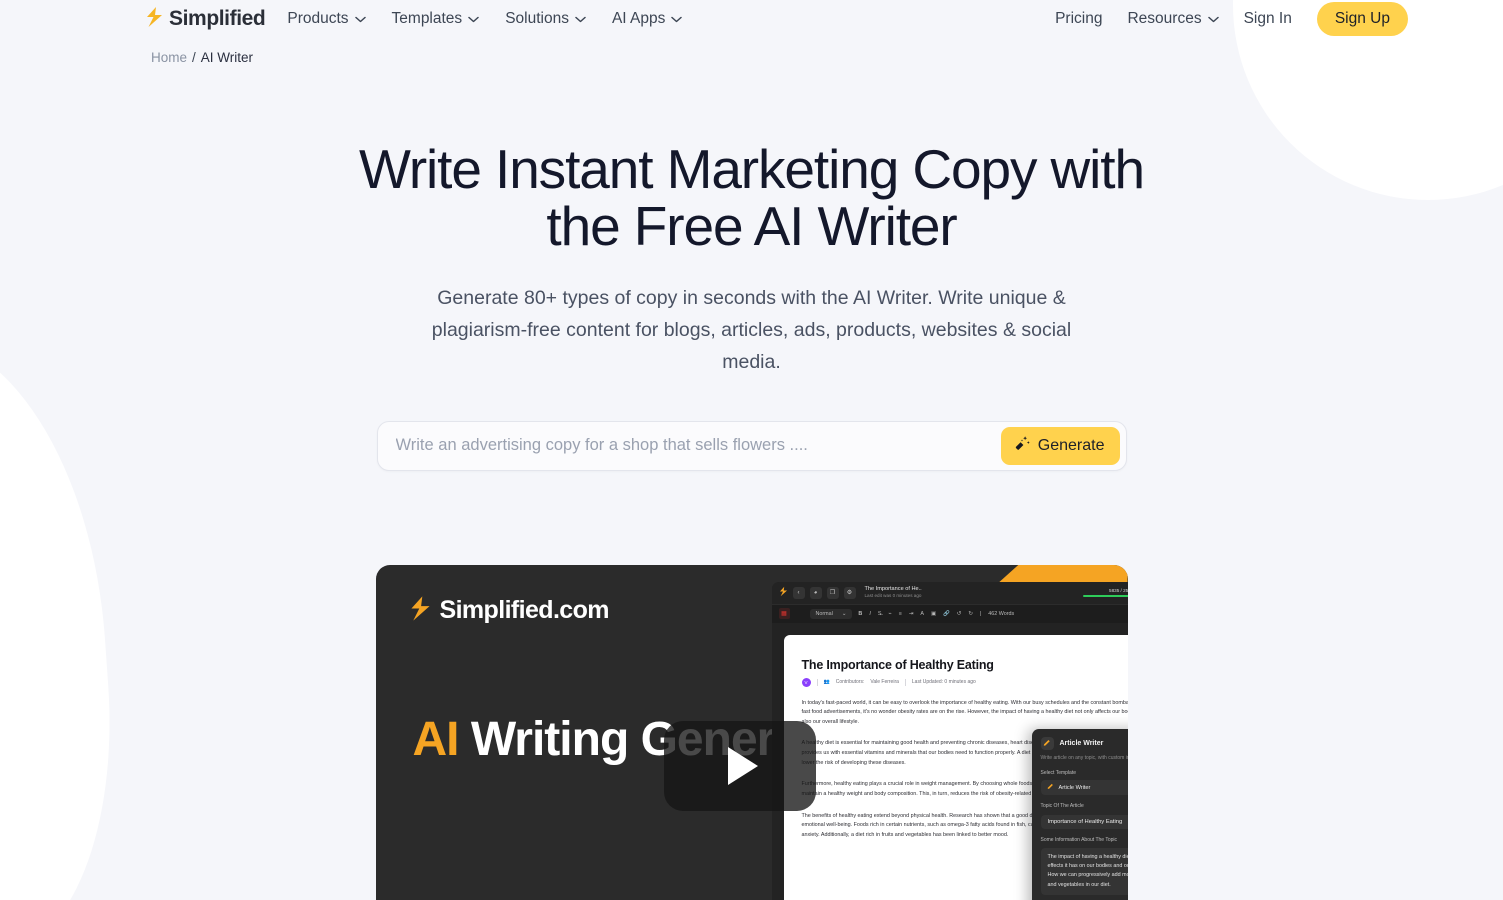 The width and height of the screenshot is (1503, 900). What do you see at coordinates (1058, 773) in the screenshot?
I see `select-template-label: Select Template` at bounding box center [1058, 773].